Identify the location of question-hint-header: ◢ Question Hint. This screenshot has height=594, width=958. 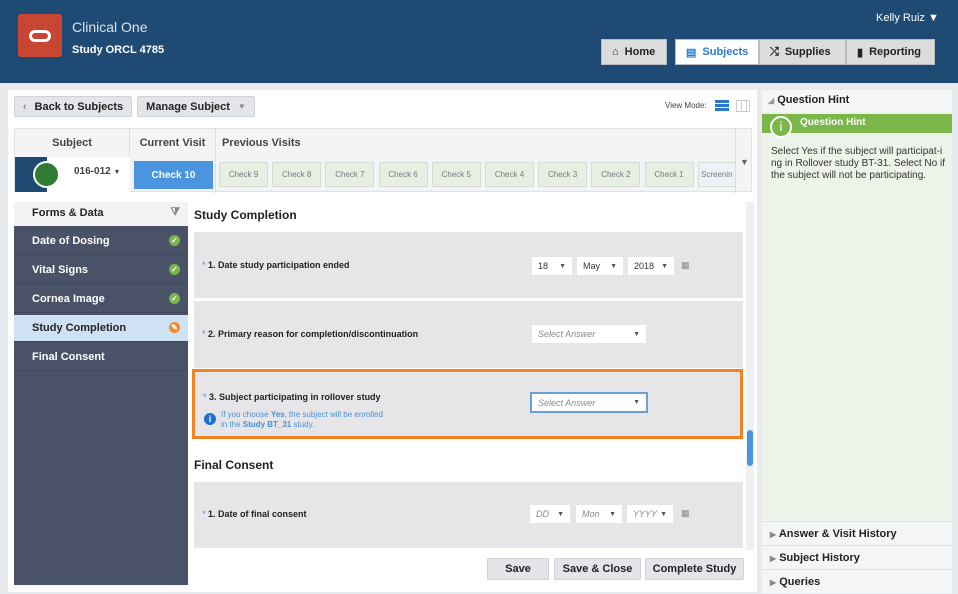
(808, 100).